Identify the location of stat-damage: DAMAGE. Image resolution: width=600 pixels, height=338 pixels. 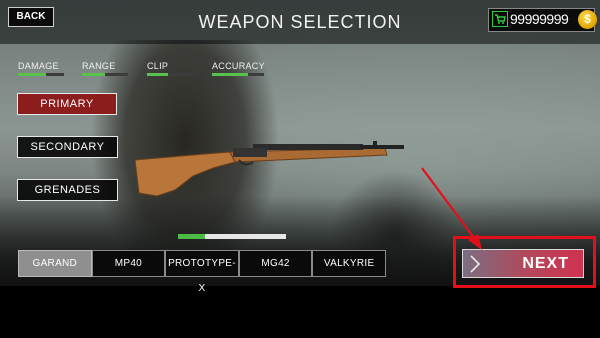
(41, 68).